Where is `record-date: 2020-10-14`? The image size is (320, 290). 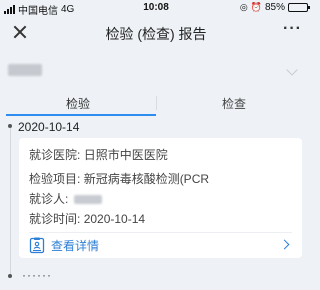
record-date: 2020-10-14 is located at coordinates (49, 127).